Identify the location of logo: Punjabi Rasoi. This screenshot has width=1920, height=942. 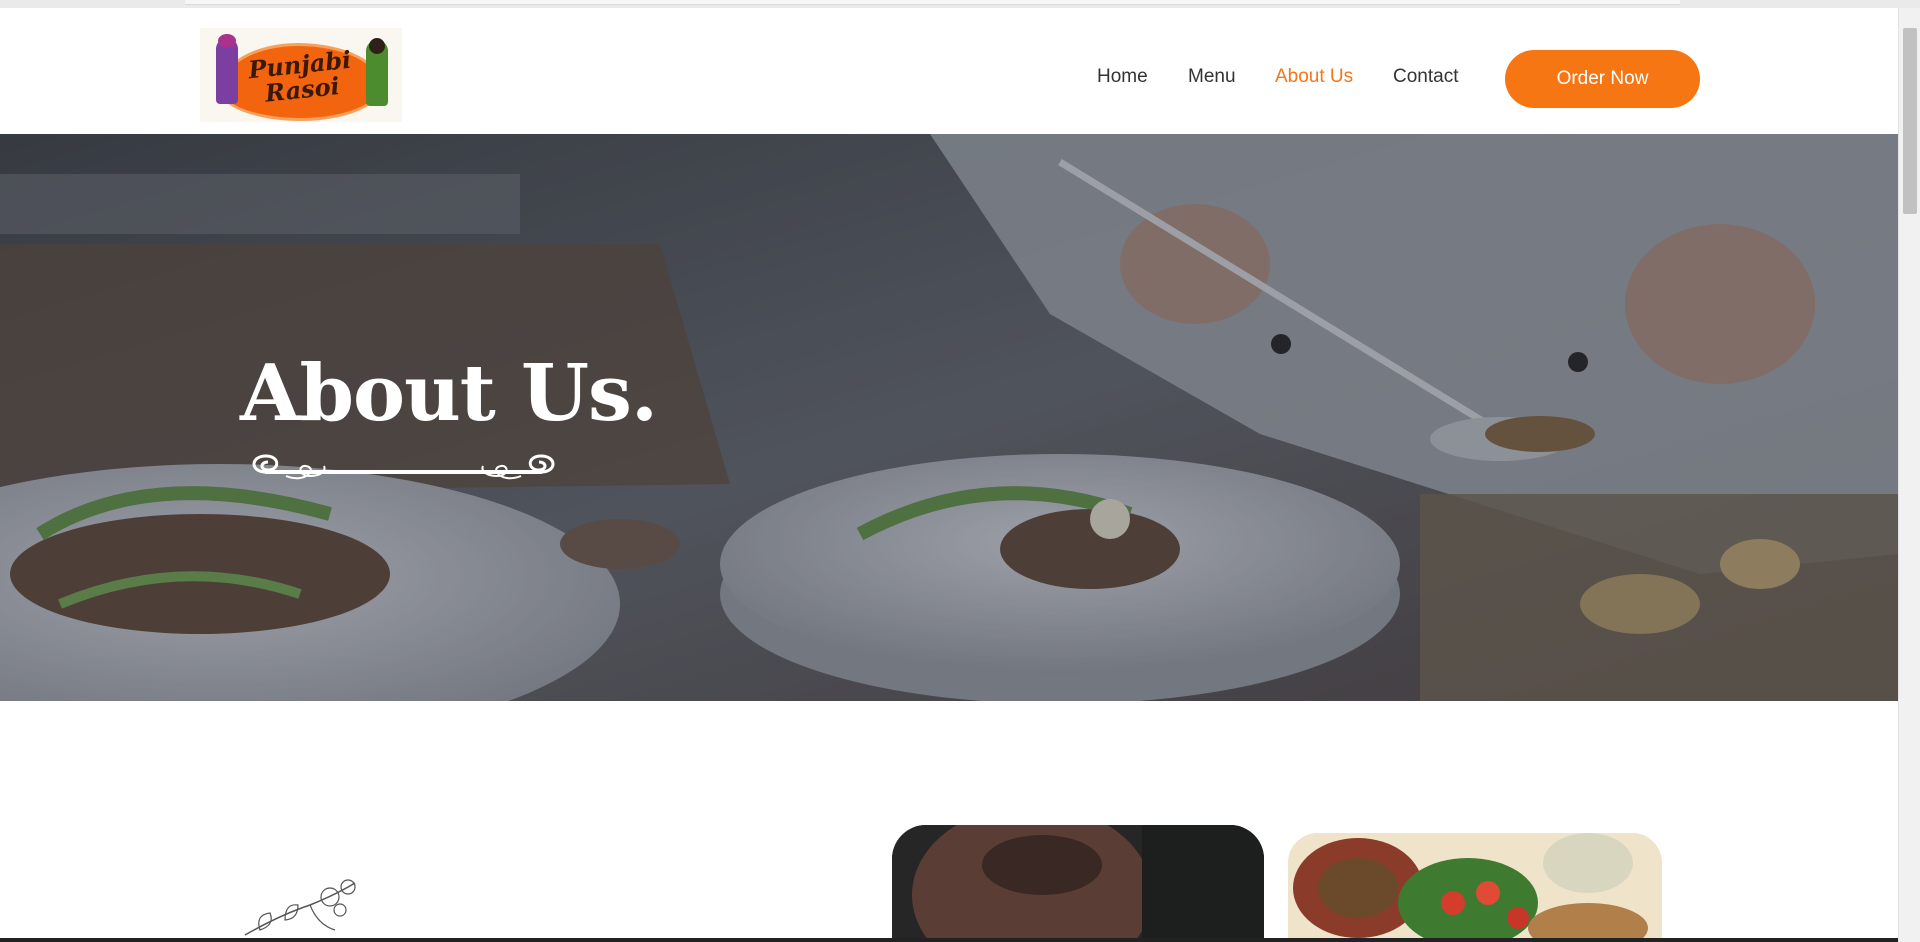
(301, 75).